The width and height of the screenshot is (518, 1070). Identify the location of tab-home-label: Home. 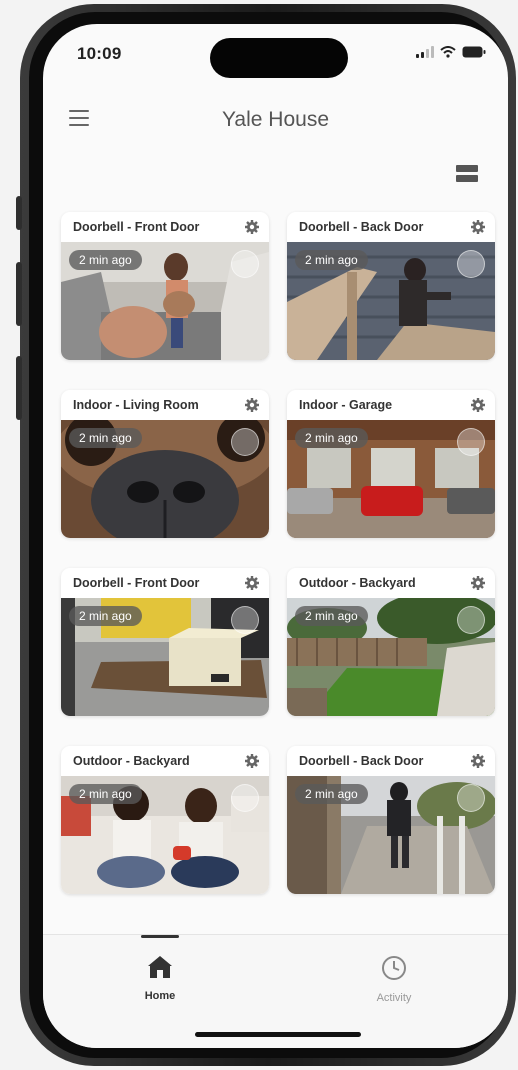
(160, 996).